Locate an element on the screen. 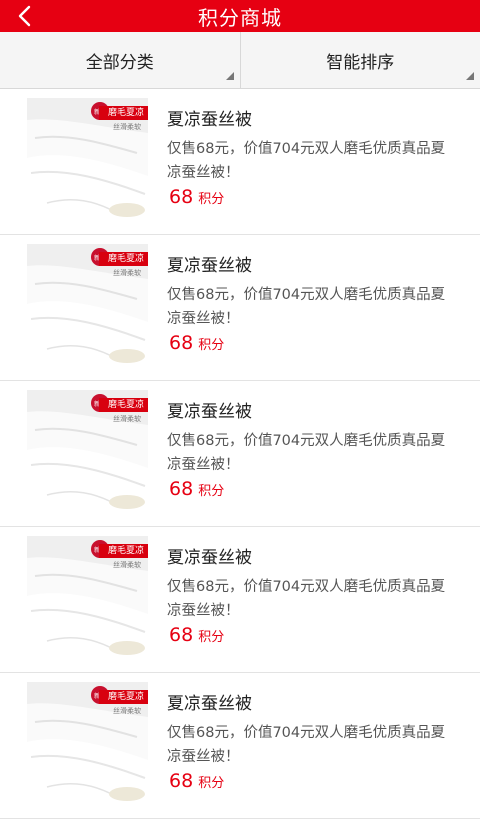 Image resolution: width=480 pixels, height=819 pixels. back-button is located at coordinates (25, 16).